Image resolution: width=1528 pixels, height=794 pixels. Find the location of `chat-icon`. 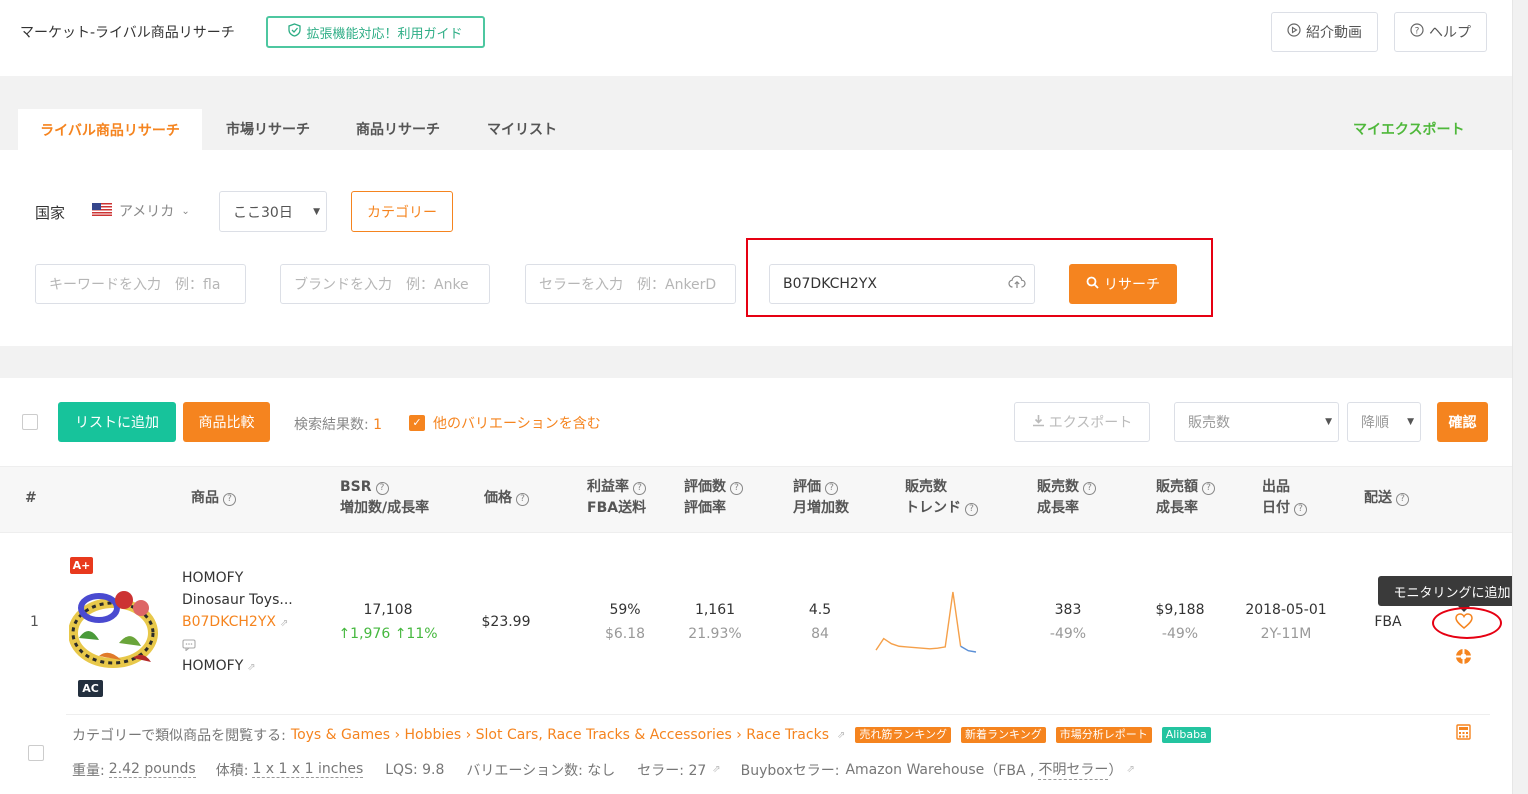

chat-icon is located at coordinates (189, 647).